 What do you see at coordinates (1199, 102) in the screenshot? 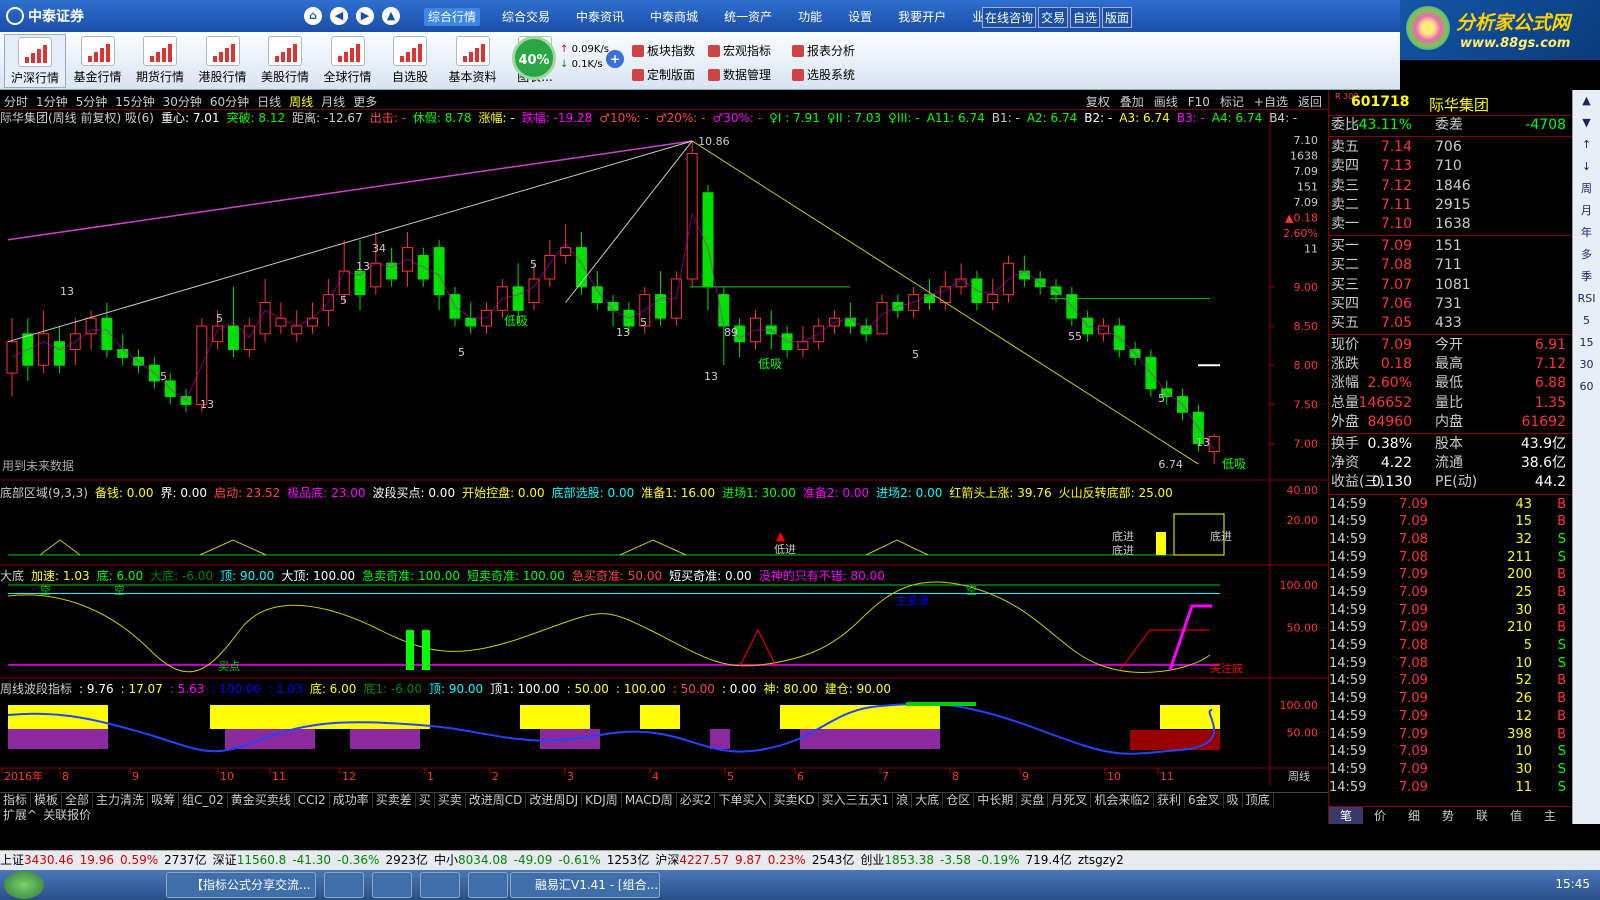
I see `chart-tool: F10` at bounding box center [1199, 102].